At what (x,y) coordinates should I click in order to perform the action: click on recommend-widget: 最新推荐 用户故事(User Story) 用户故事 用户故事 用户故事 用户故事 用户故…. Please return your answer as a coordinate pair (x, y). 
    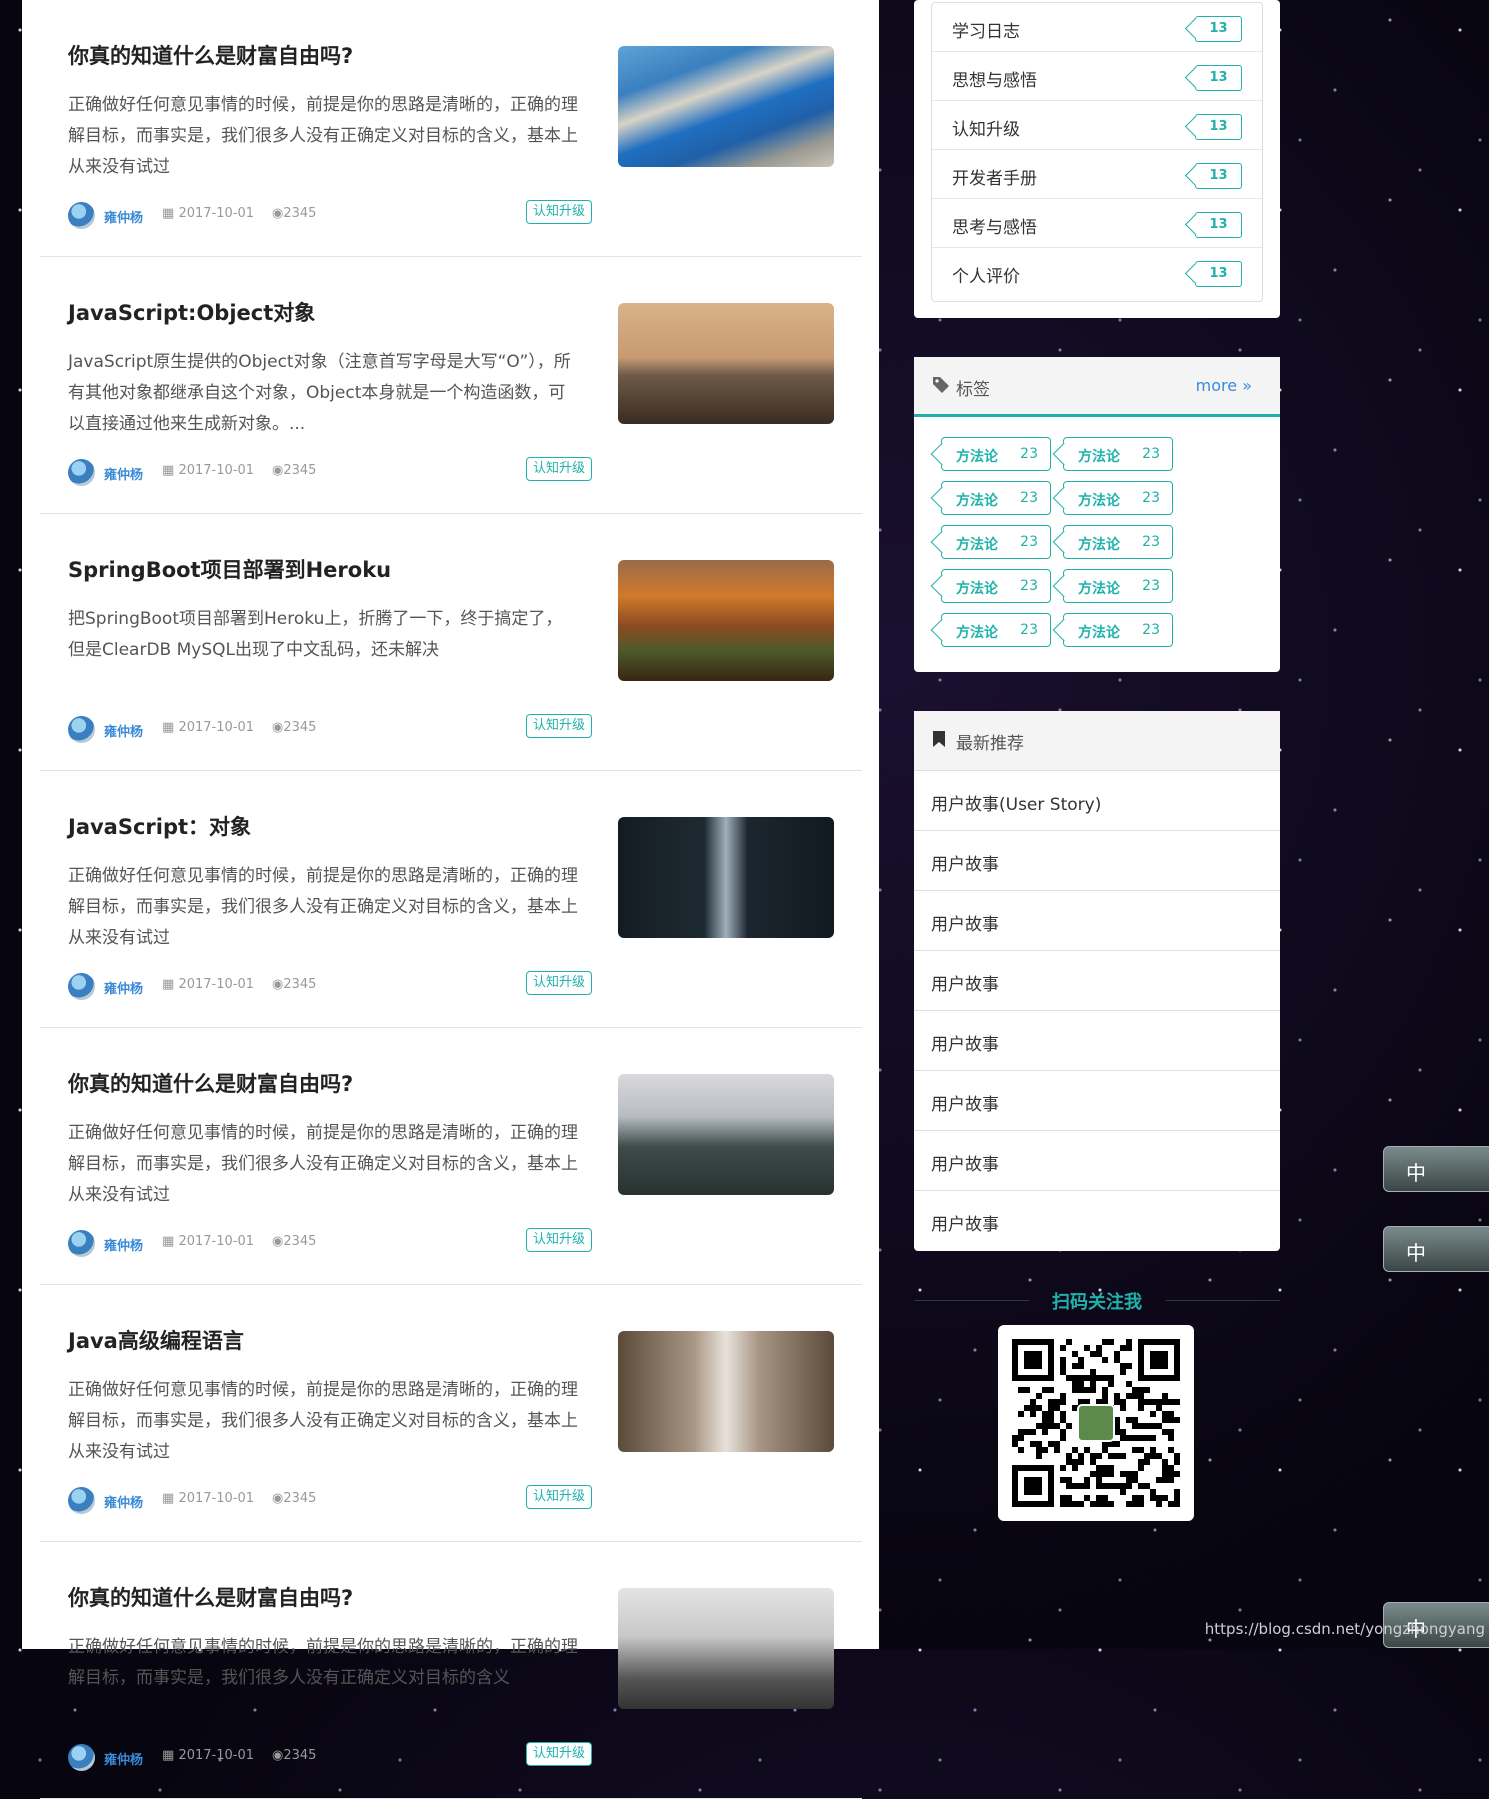
    Looking at the image, I should click on (1097, 981).